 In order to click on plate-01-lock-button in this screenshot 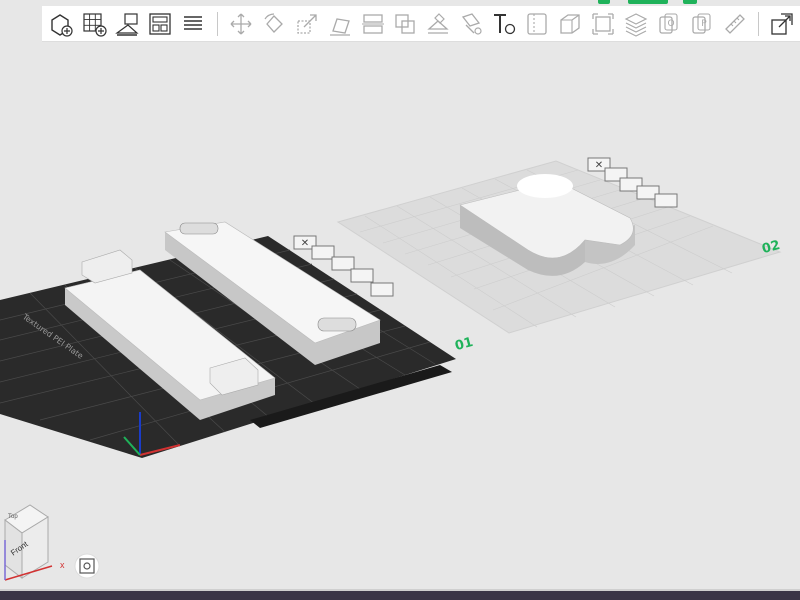, I will do `click(362, 275)`.